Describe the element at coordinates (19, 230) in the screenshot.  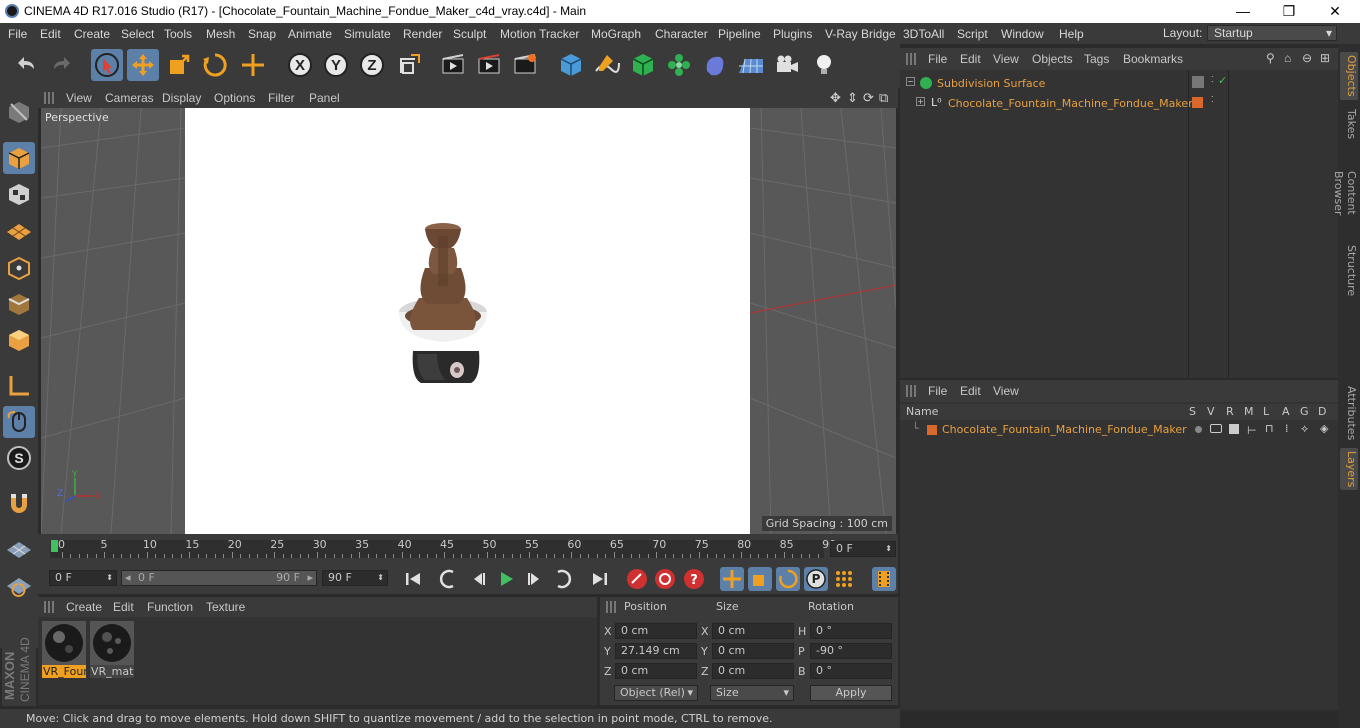
I see `workplane-mode-button` at that location.